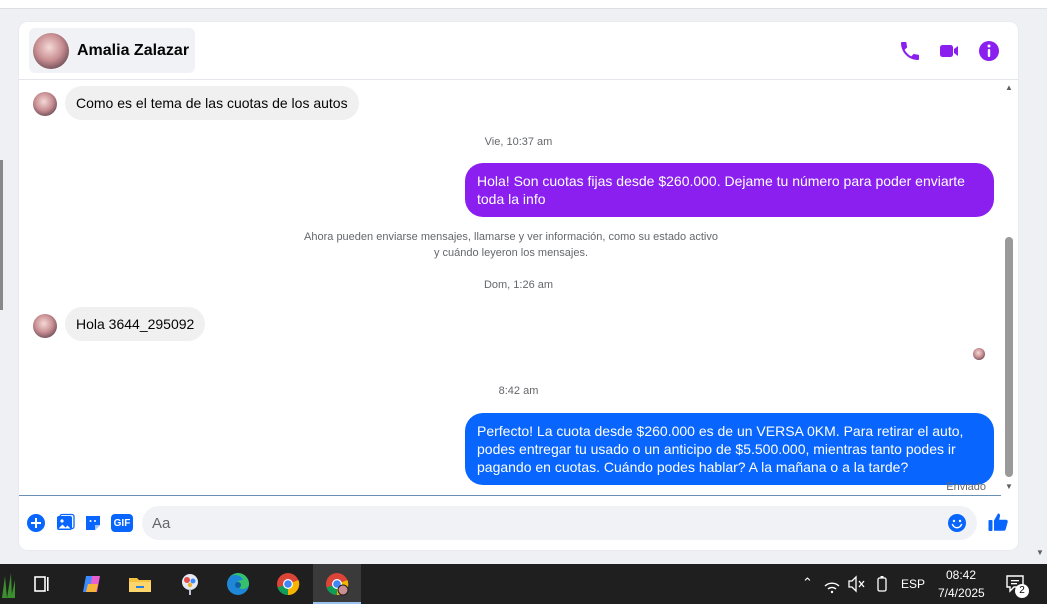 The width and height of the screenshot is (1047, 604). Describe the element at coordinates (51, 50) in the screenshot. I see `contact-avatar` at that location.